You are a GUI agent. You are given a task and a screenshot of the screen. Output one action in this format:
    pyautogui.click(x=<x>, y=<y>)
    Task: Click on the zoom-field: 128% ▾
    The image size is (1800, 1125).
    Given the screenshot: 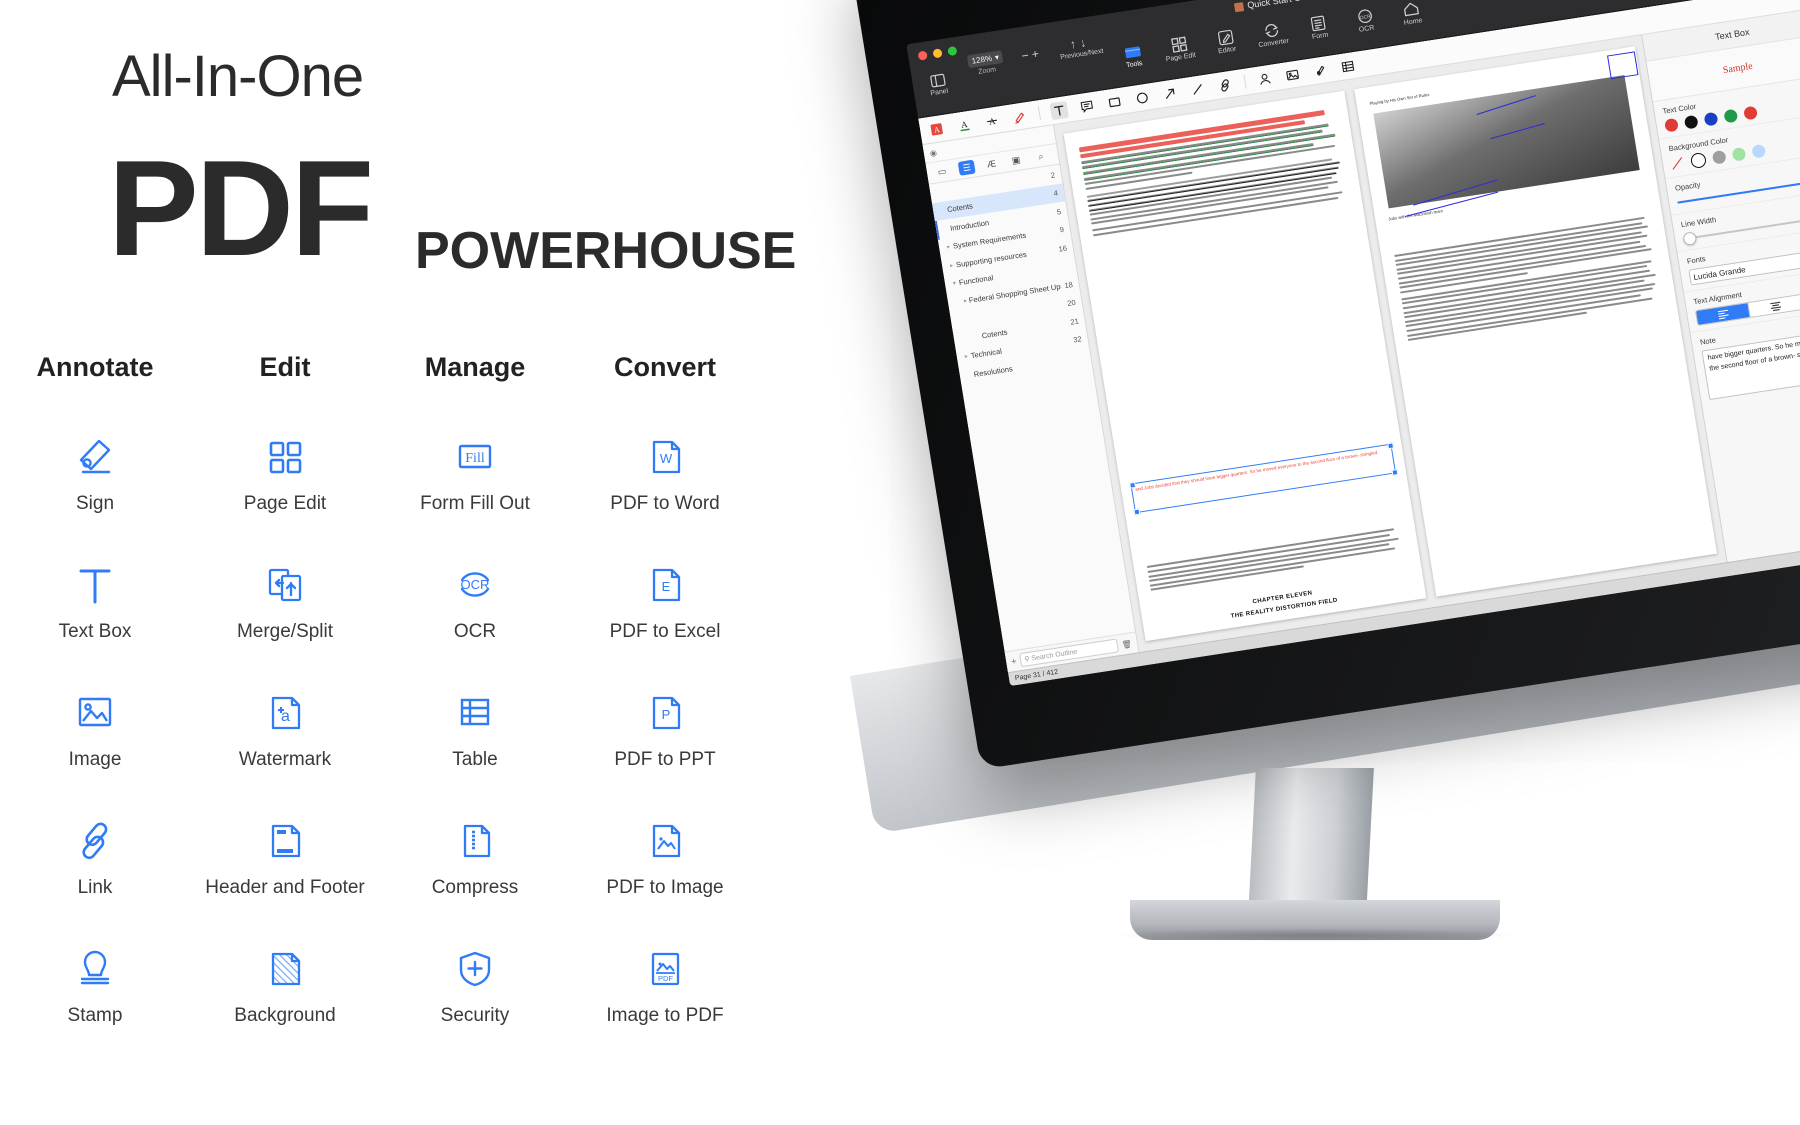 What is the action you would take?
    pyautogui.click(x=985, y=59)
    